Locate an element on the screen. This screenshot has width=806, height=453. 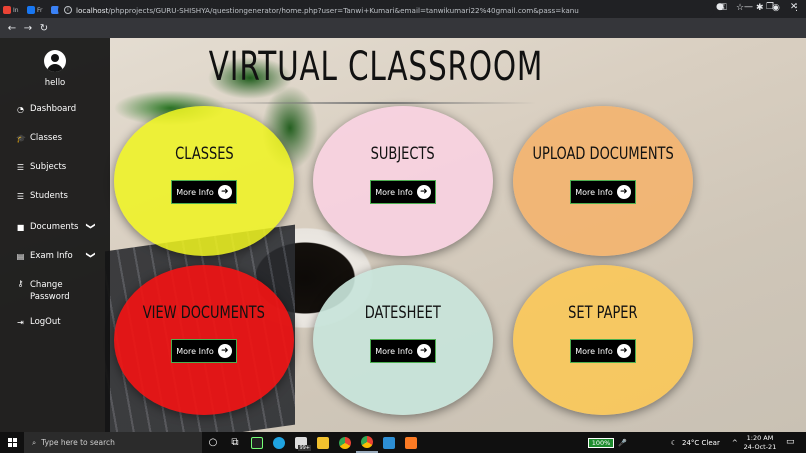
tray-chevron-up-icon: ^ is located at coordinates (735, 443).